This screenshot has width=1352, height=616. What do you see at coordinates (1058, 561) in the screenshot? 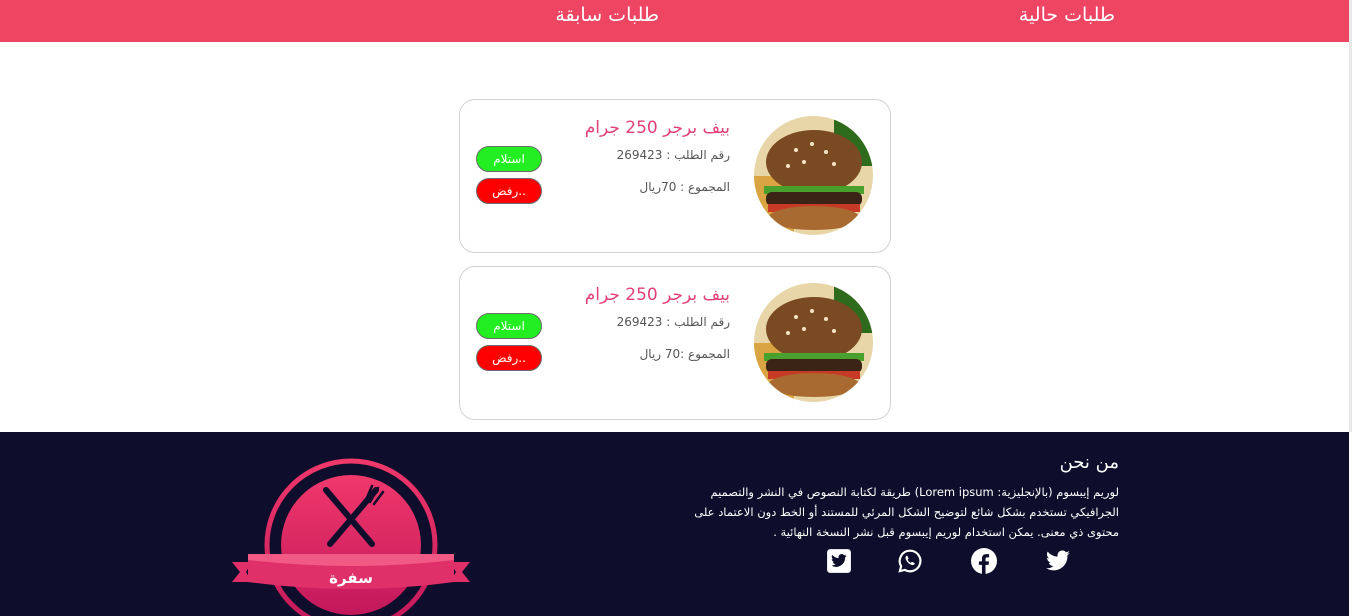
I see `twitter-icon` at bounding box center [1058, 561].